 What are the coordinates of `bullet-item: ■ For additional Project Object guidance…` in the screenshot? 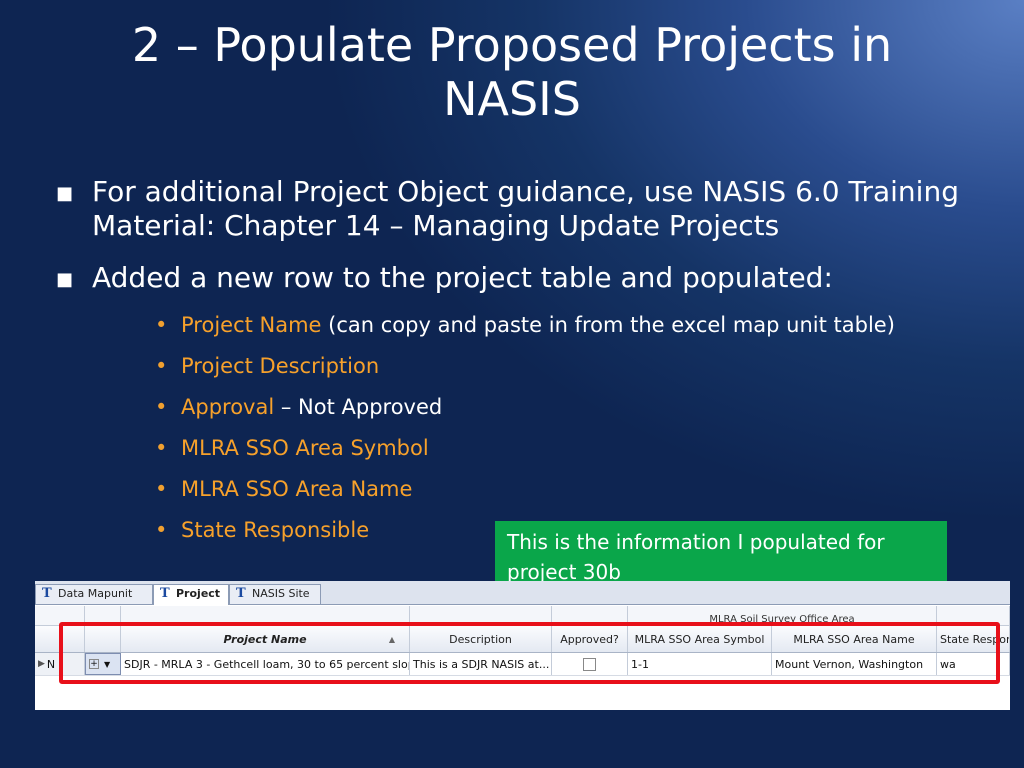 It's located at (514, 209).